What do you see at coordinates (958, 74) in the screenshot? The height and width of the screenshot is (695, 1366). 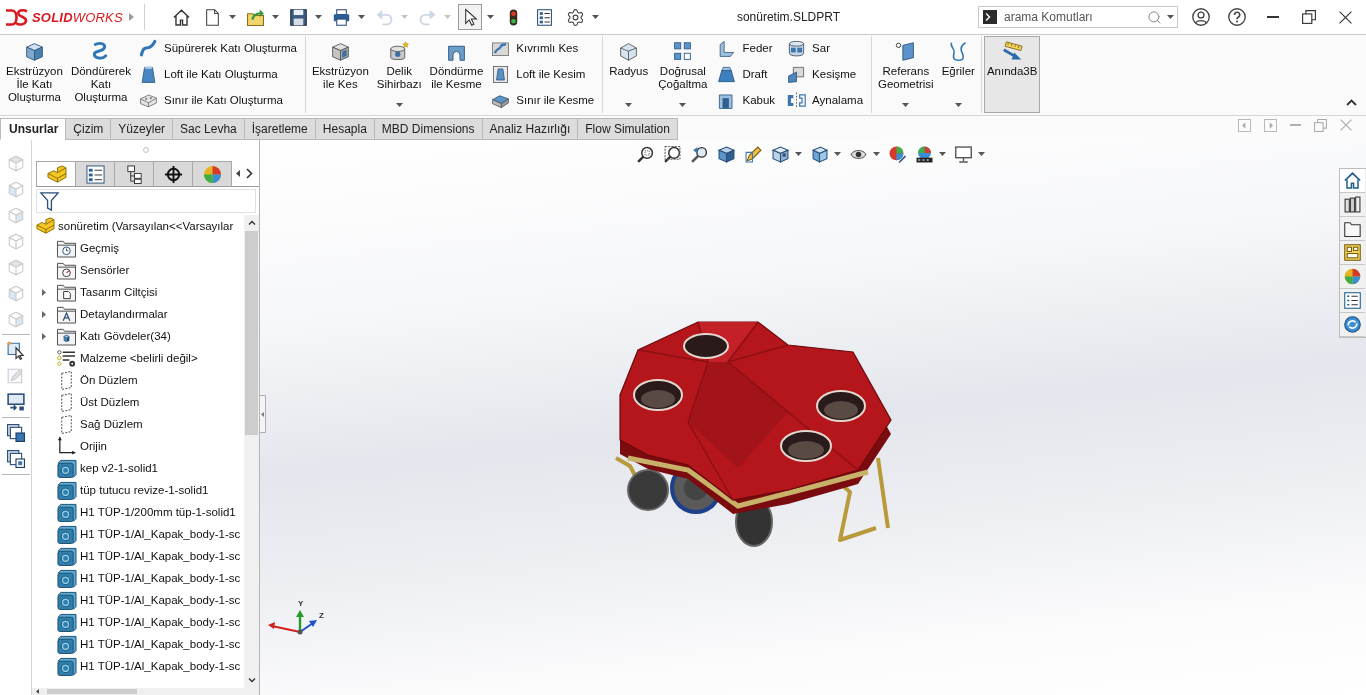 I see `ribbon-button: Eğriler` at bounding box center [958, 74].